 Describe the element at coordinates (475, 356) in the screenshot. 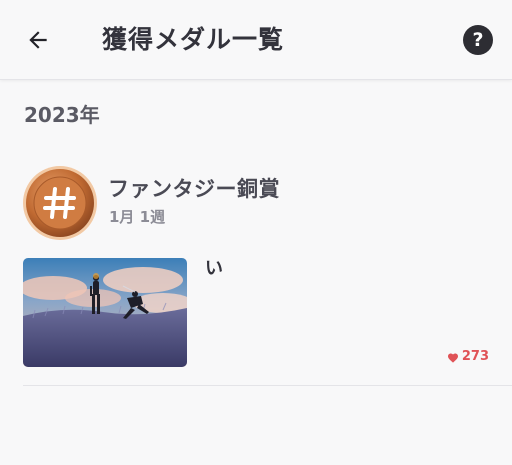

I see `like-count-value: 273` at that location.